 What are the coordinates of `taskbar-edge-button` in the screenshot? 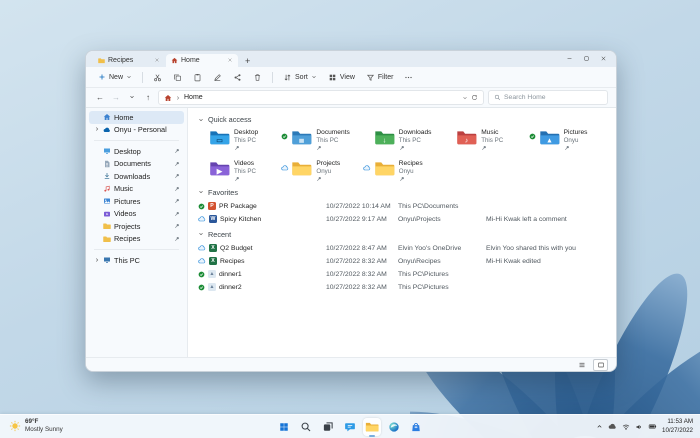 It's located at (394, 427).